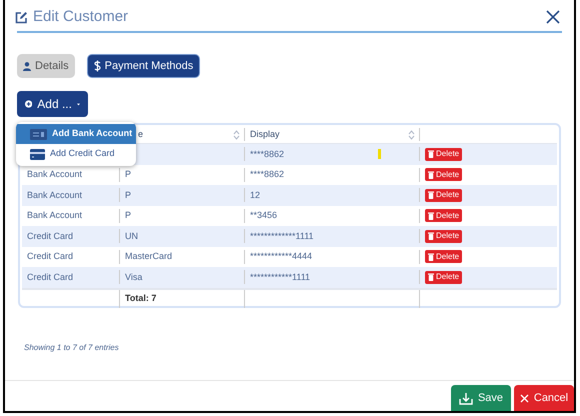  Describe the element at coordinates (131, 236) in the screenshot. I see `table-cell-text: UN` at that location.